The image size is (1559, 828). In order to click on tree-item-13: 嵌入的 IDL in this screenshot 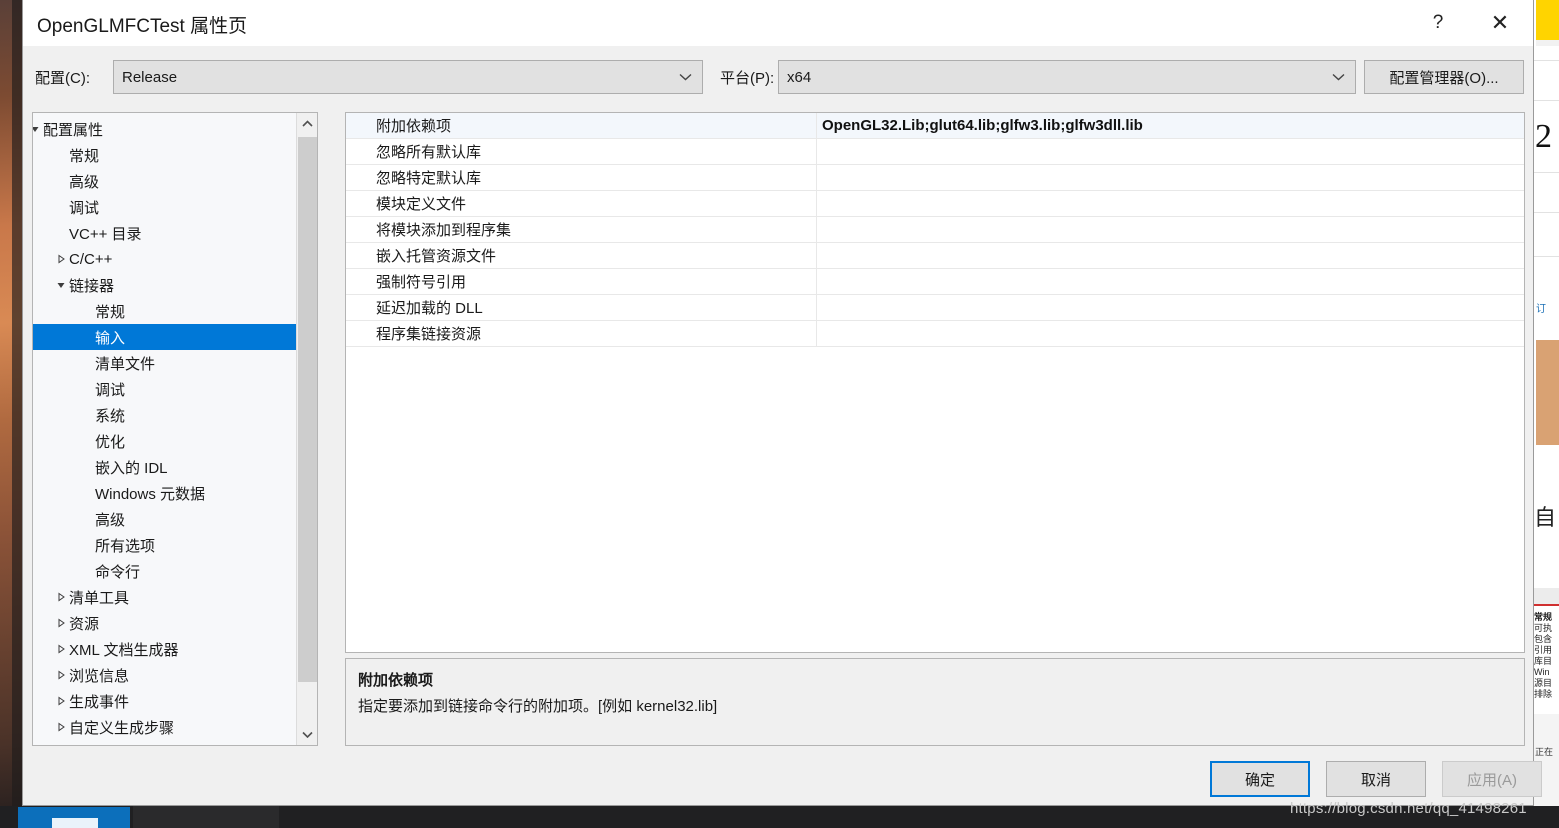, I will do `click(164, 467)`.